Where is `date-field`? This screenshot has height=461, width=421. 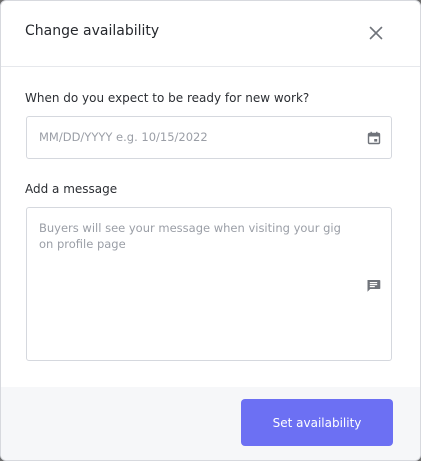 date-field is located at coordinates (209, 137).